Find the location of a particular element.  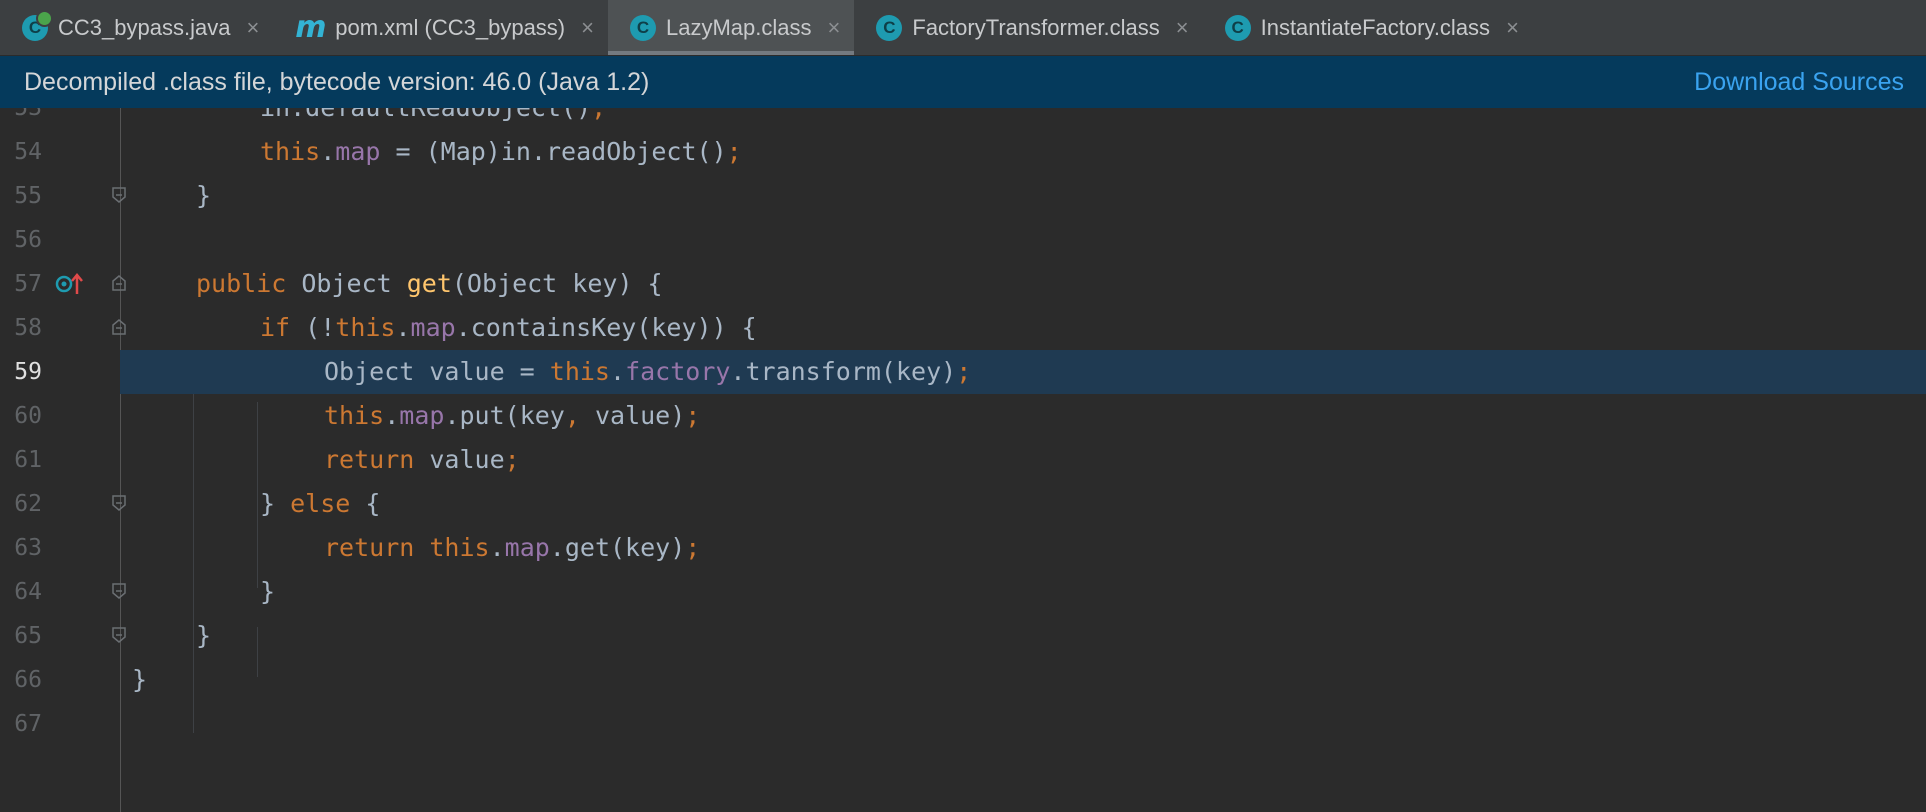

run-badge-icon is located at coordinates (44, 18).